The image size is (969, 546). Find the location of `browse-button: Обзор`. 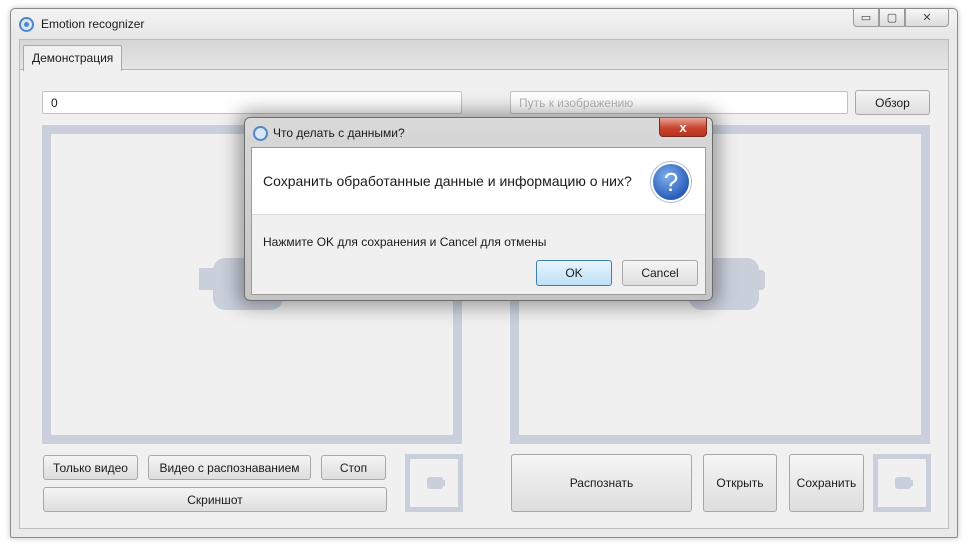

browse-button: Обзор is located at coordinates (892, 102).